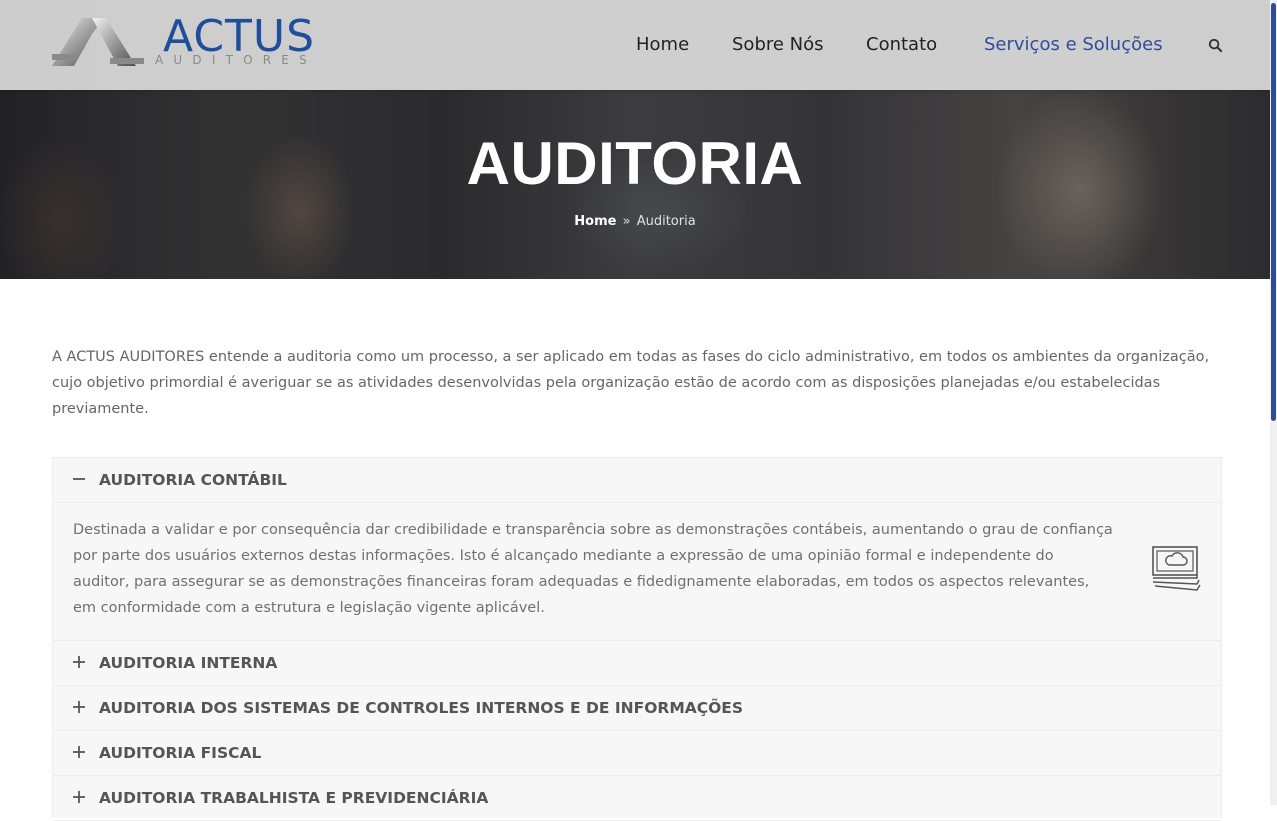  I want to click on accordion-header-trabalhista: AUDITORIA TRABALHISTA E PREVIDENCIÁRIA, so click(637, 798).